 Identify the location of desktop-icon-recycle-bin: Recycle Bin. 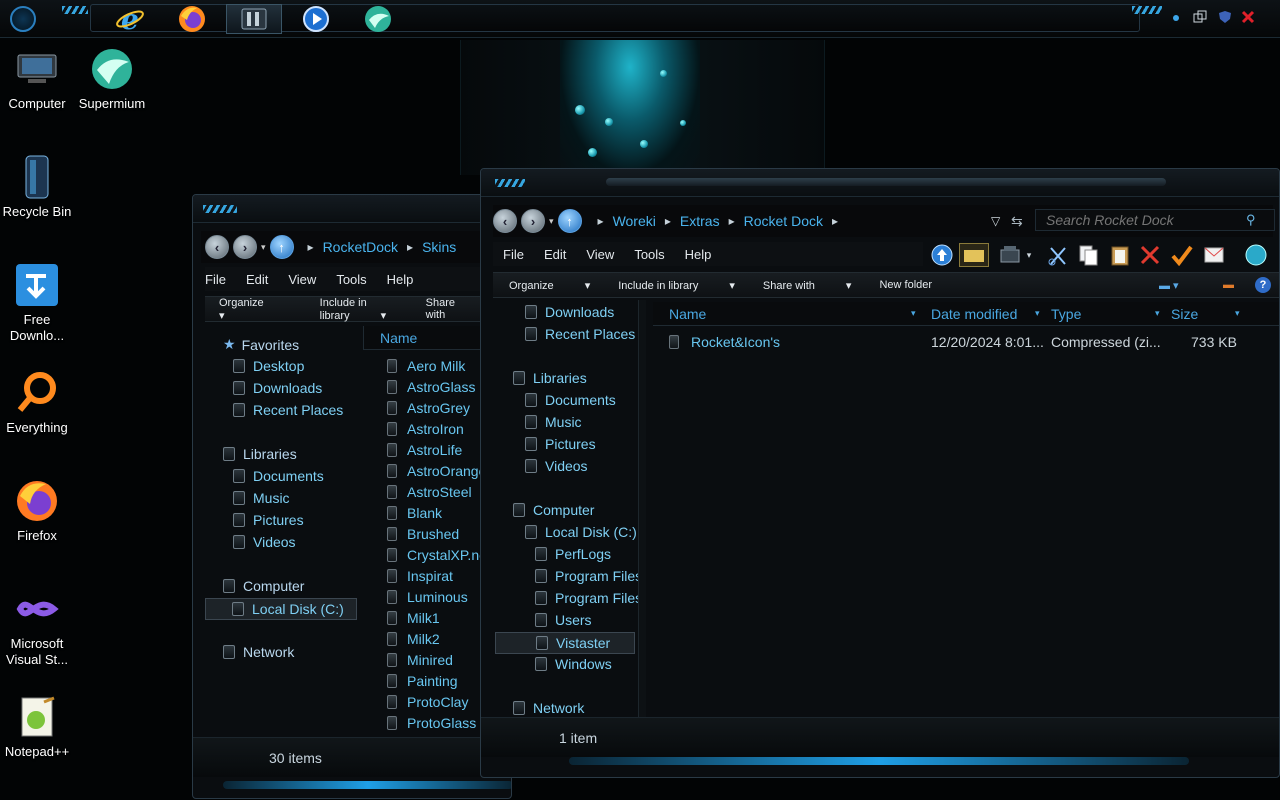
(37, 187).